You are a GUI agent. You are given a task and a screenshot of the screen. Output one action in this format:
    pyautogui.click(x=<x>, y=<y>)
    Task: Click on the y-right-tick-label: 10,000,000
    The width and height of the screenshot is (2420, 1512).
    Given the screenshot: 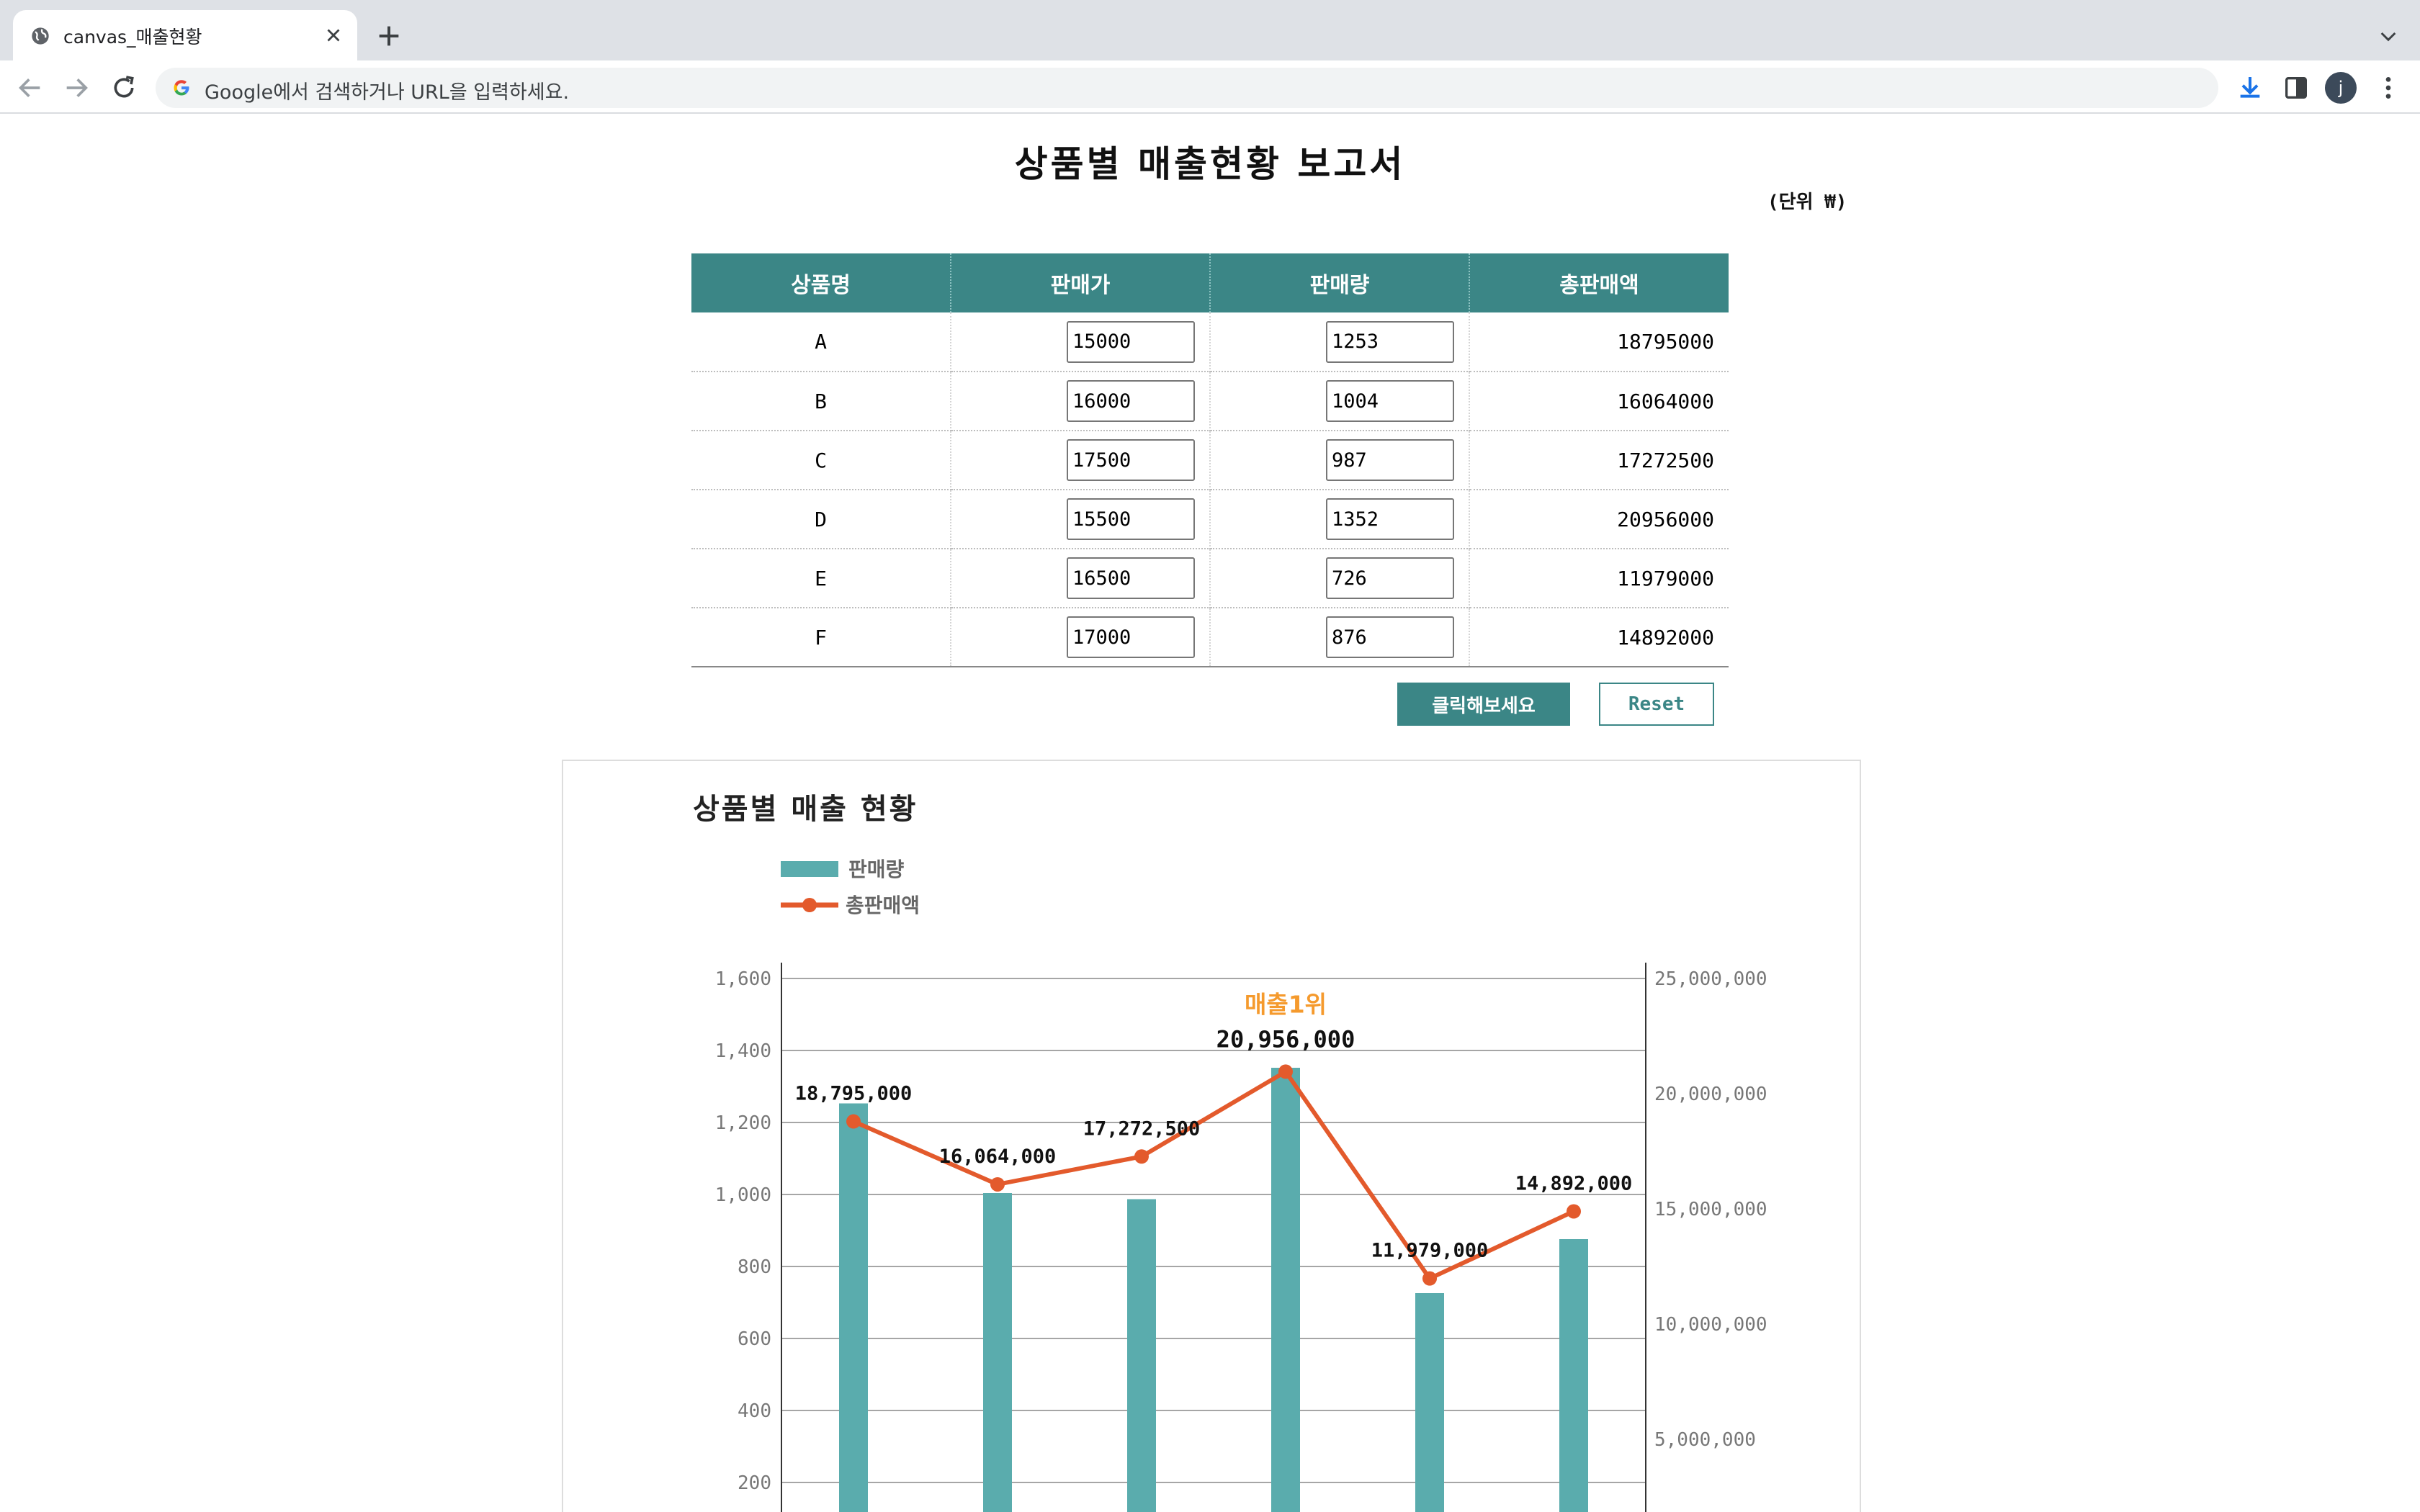 What is the action you would take?
    pyautogui.click(x=1710, y=1325)
    